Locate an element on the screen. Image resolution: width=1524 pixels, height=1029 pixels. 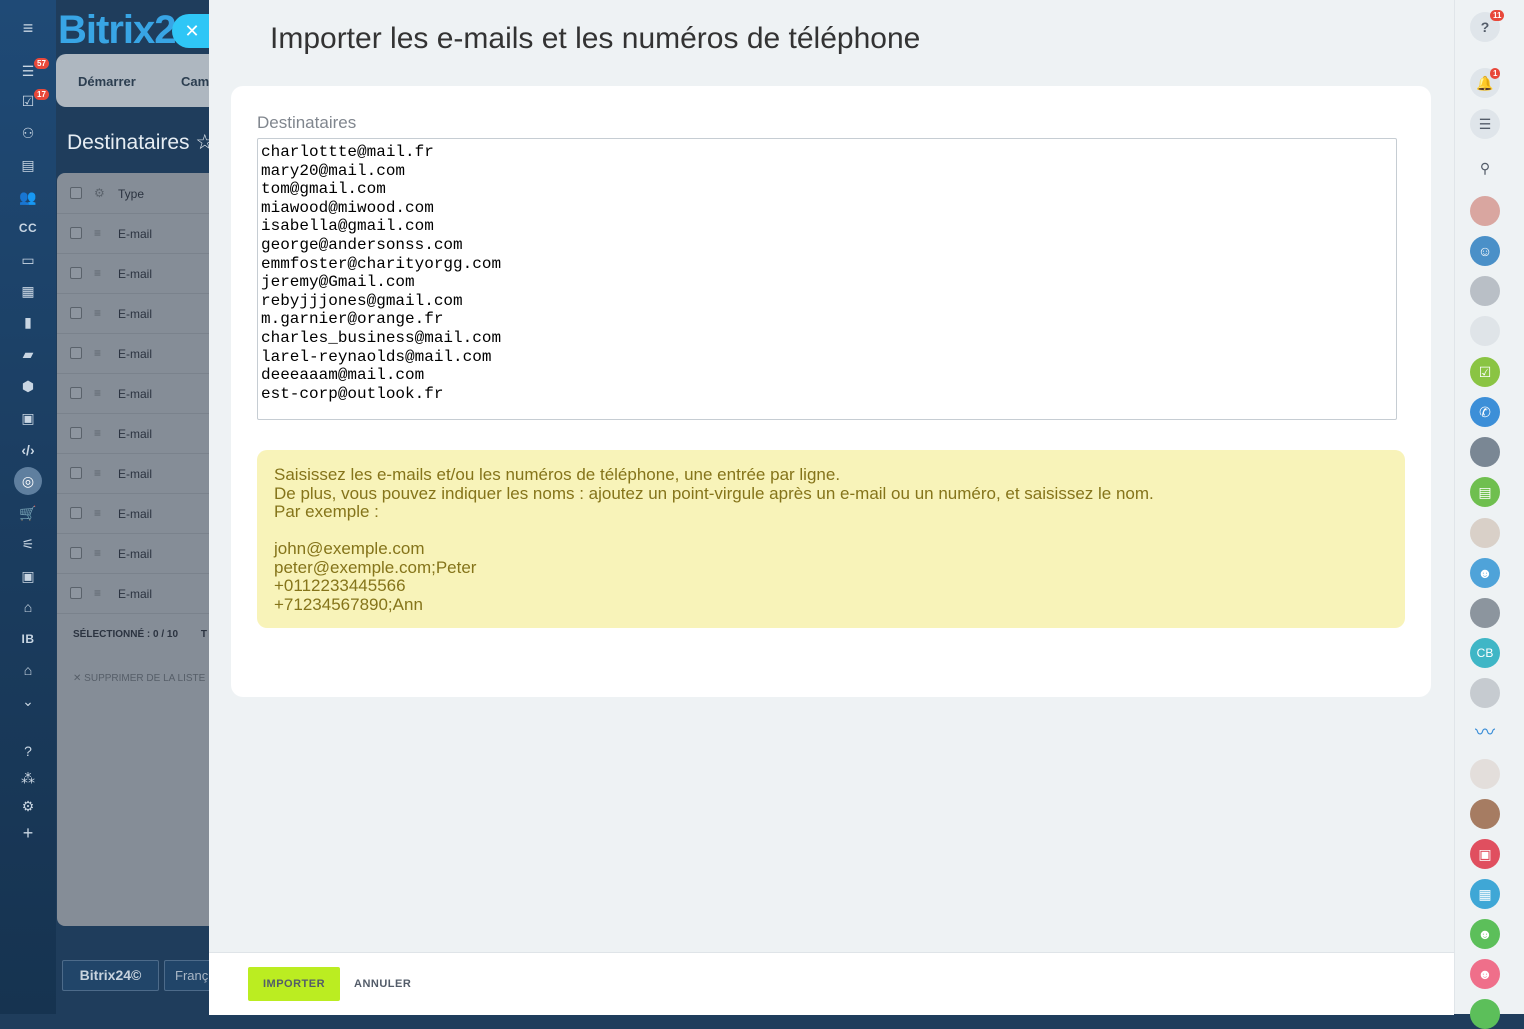
select-all-checkbox is located at coordinates (76, 193).